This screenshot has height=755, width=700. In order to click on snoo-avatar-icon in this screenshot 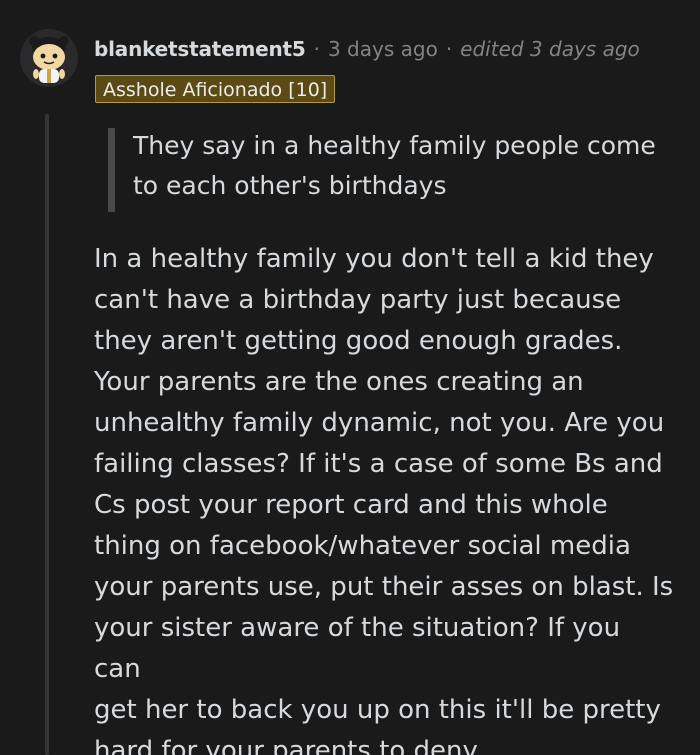, I will do `click(49, 59)`.